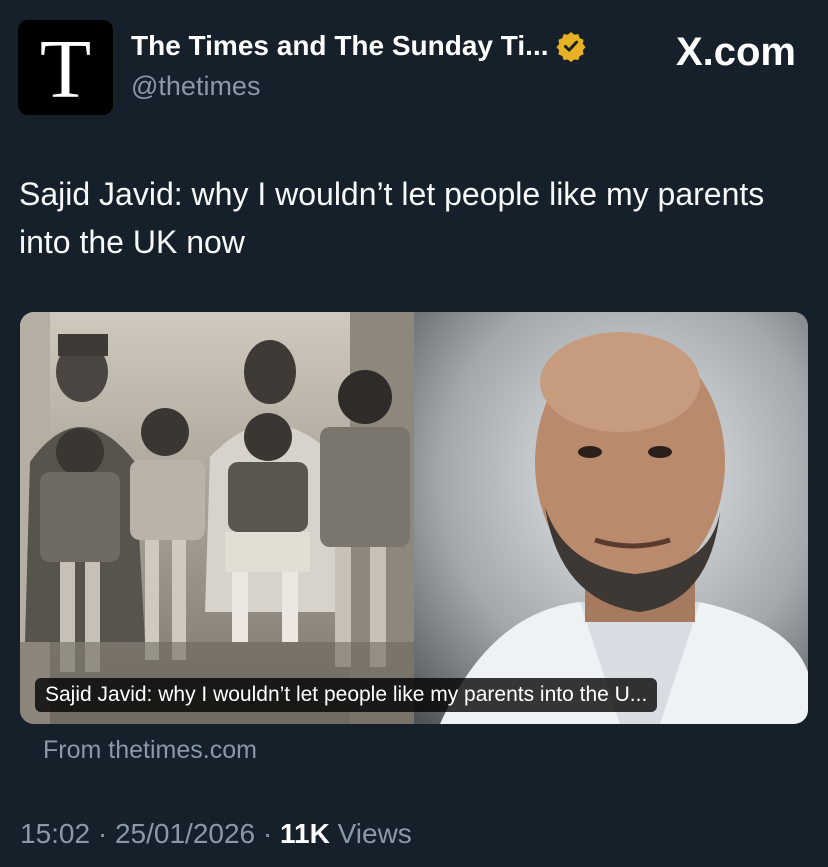  Describe the element at coordinates (195, 86) in the screenshot. I see `account-handle: @thetimes` at that location.